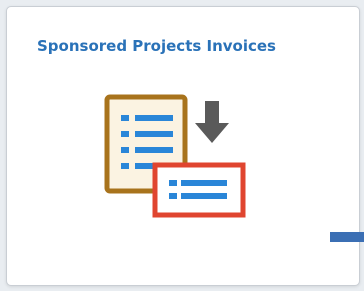 Image resolution: width=364 pixels, height=291 pixels. I want to click on tile-title: Sponsored Projects Invoices, so click(156, 46).